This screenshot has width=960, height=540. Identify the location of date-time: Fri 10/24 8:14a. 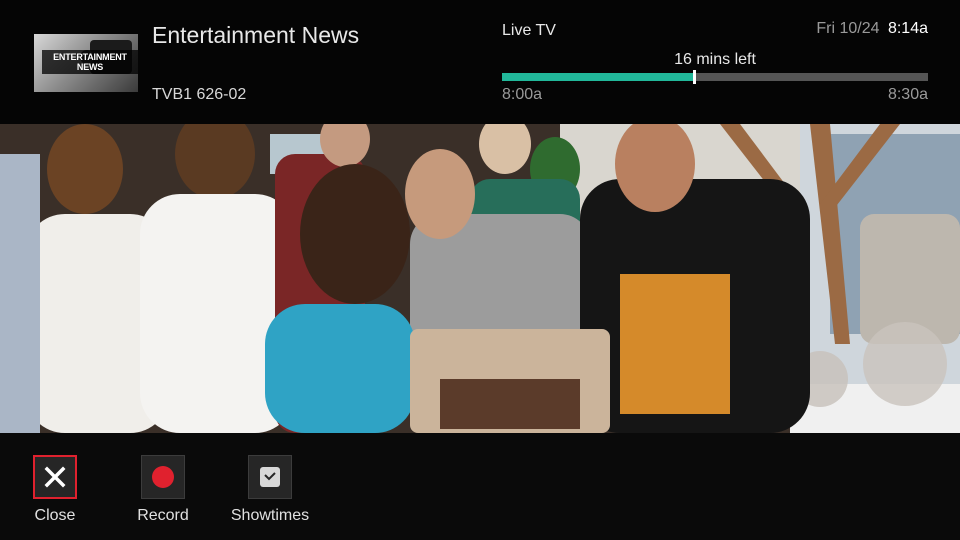
(872, 29).